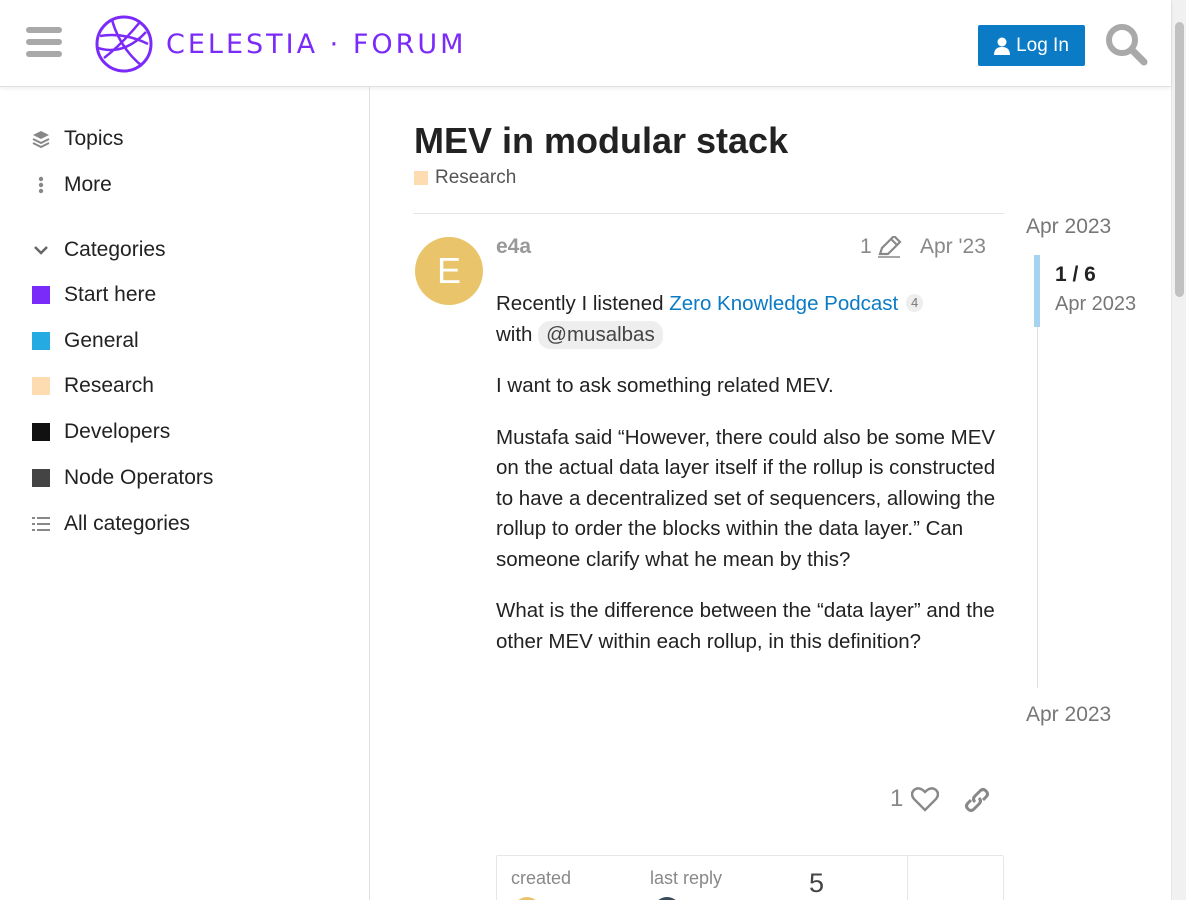 This screenshot has width=1186, height=900. What do you see at coordinates (1037, 291) in the screenshot?
I see `timeline-scroll-handle` at bounding box center [1037, 291].